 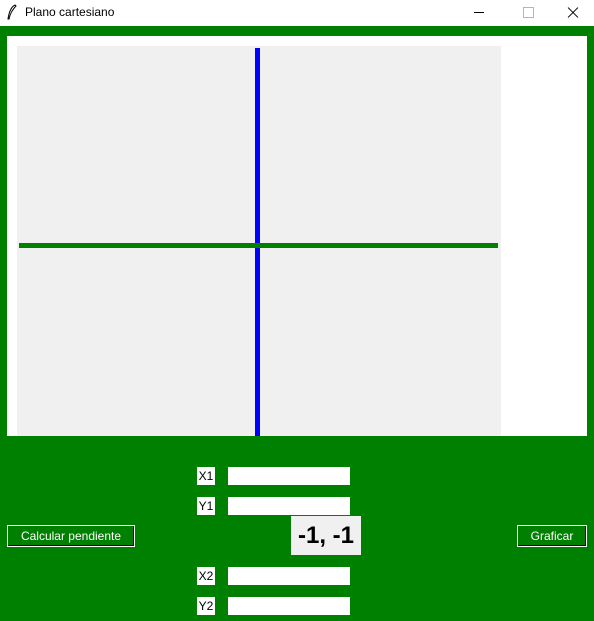 I want to click on calculate-slope-button: Calcular pendiente, so click(x=71, y=536).